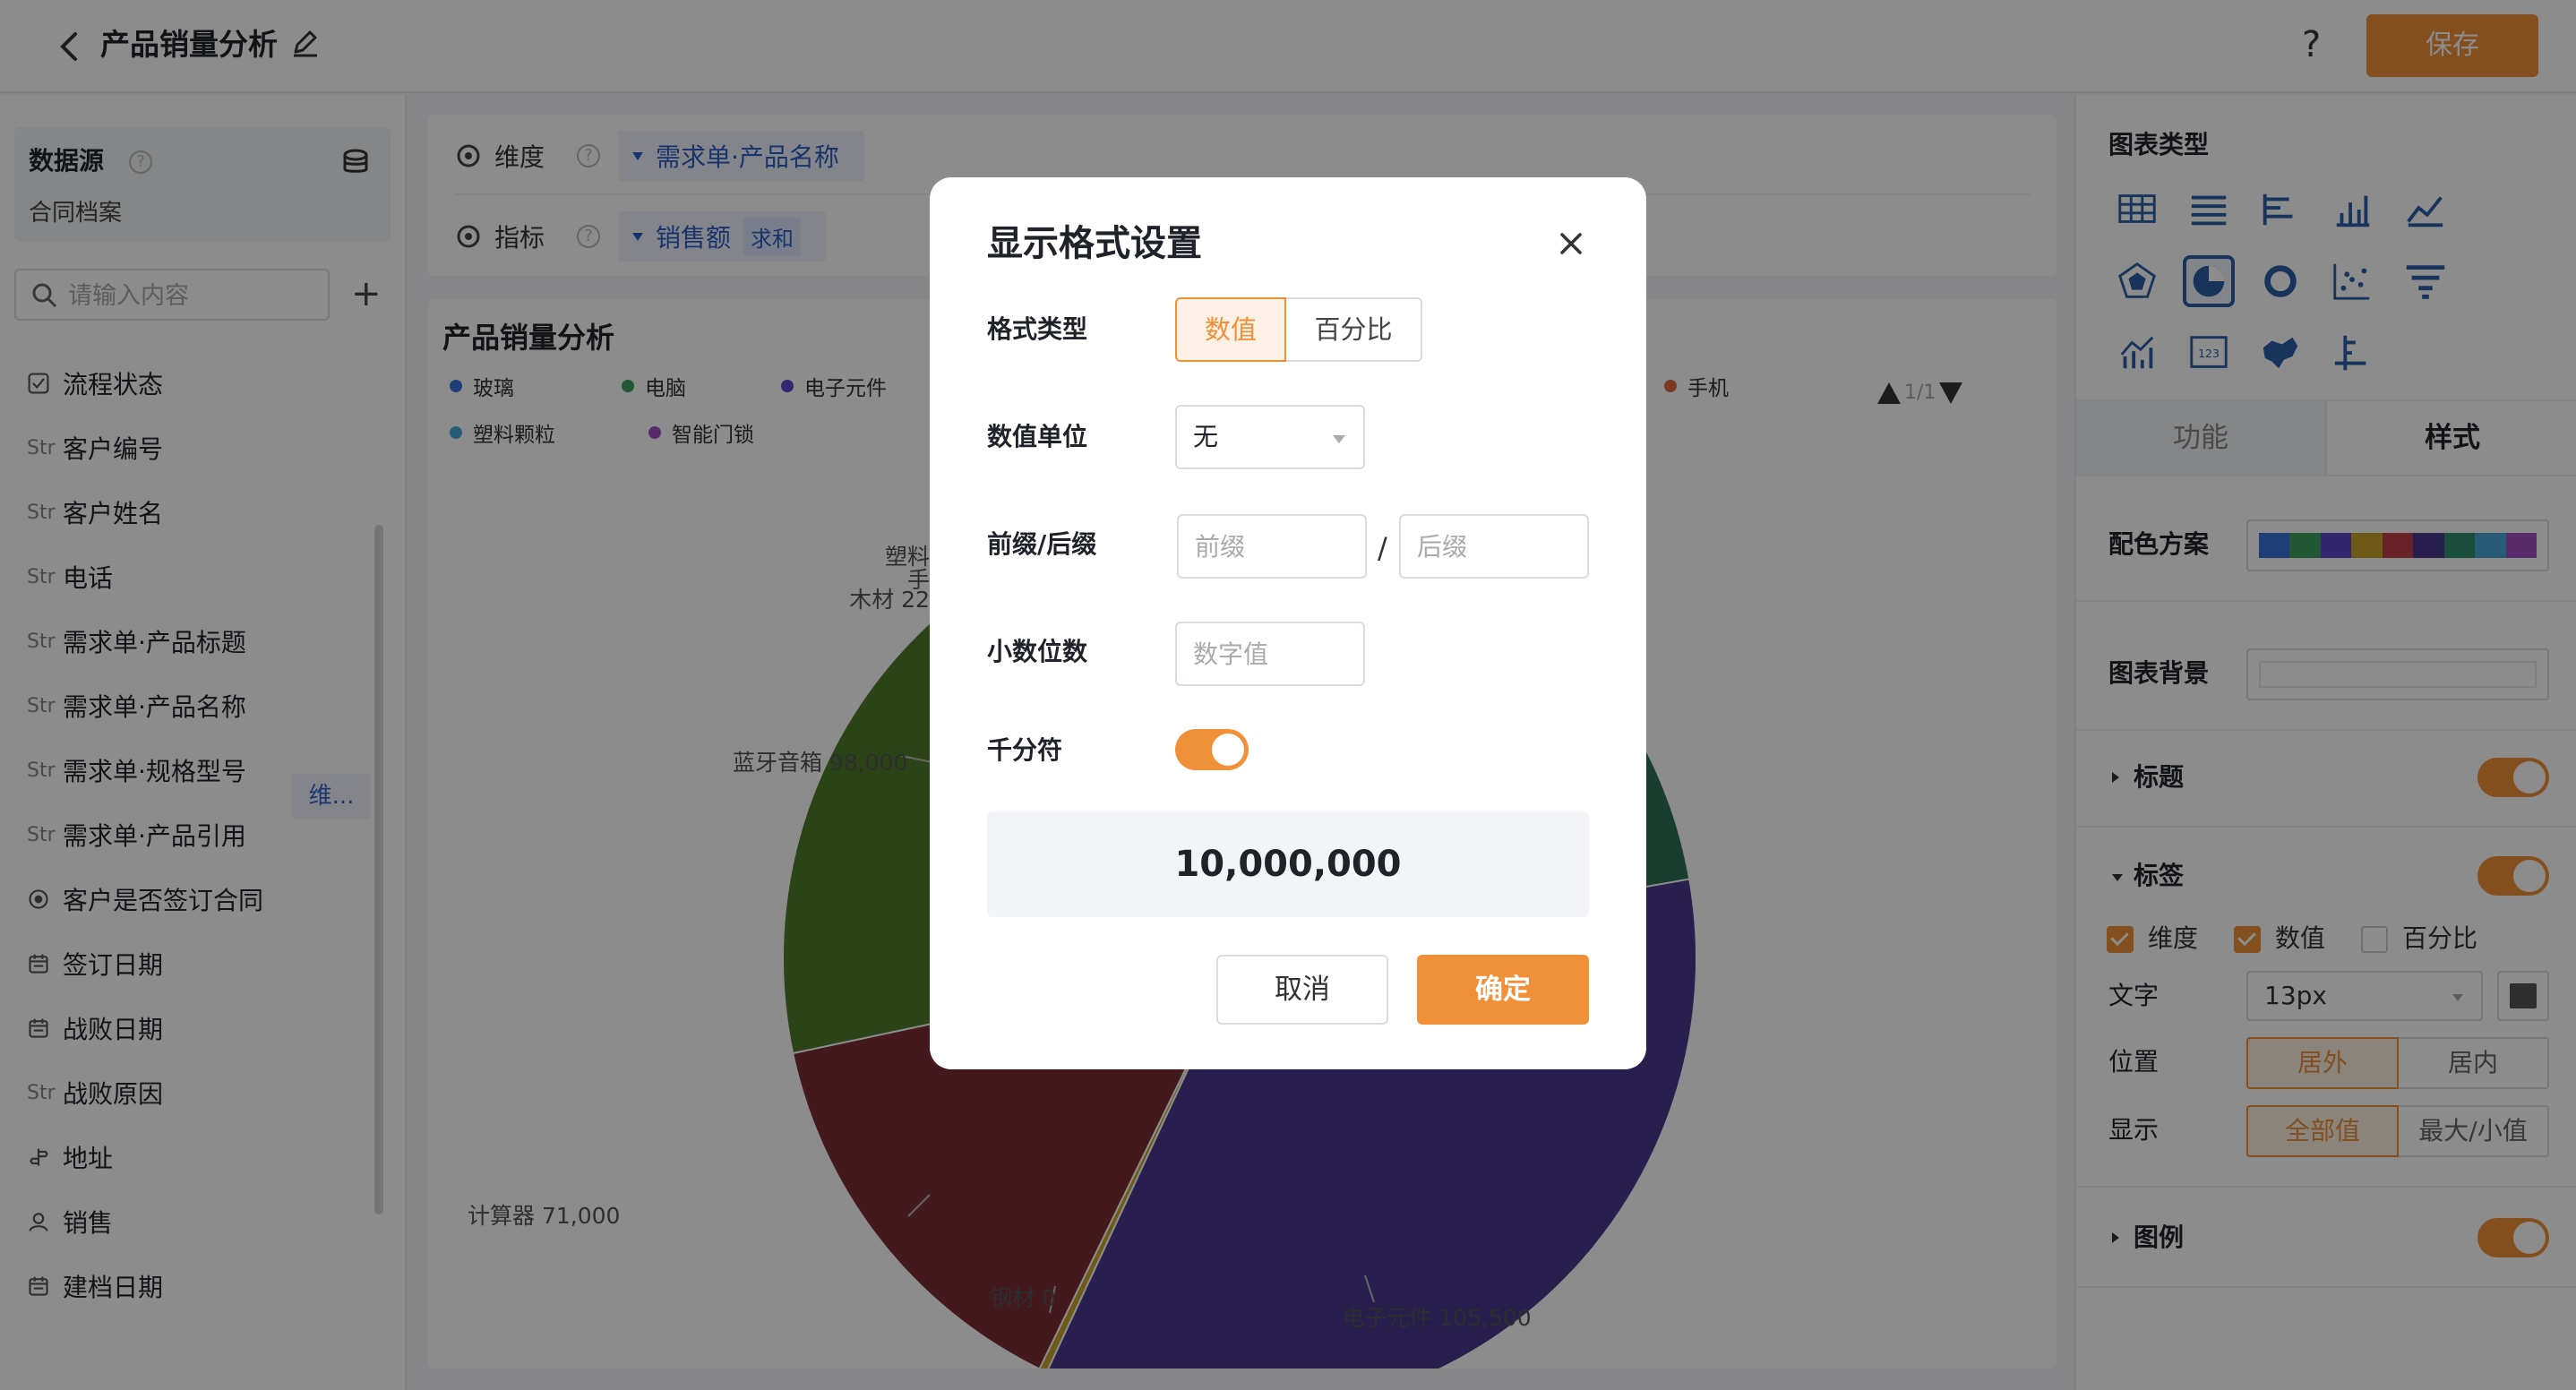 The width and height of the screenshot is (2576, 1390). What do you see at coordinates (1571, 244) in the screenshot?
I see `close-icon` at bounding box center [1571, 244].